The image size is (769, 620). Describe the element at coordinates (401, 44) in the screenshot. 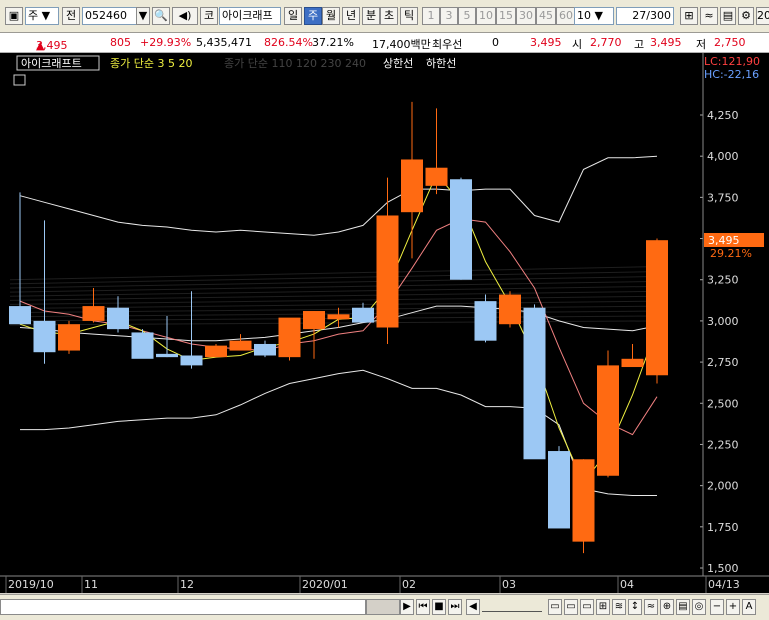

I see `amount: 17,400백만` at that location.